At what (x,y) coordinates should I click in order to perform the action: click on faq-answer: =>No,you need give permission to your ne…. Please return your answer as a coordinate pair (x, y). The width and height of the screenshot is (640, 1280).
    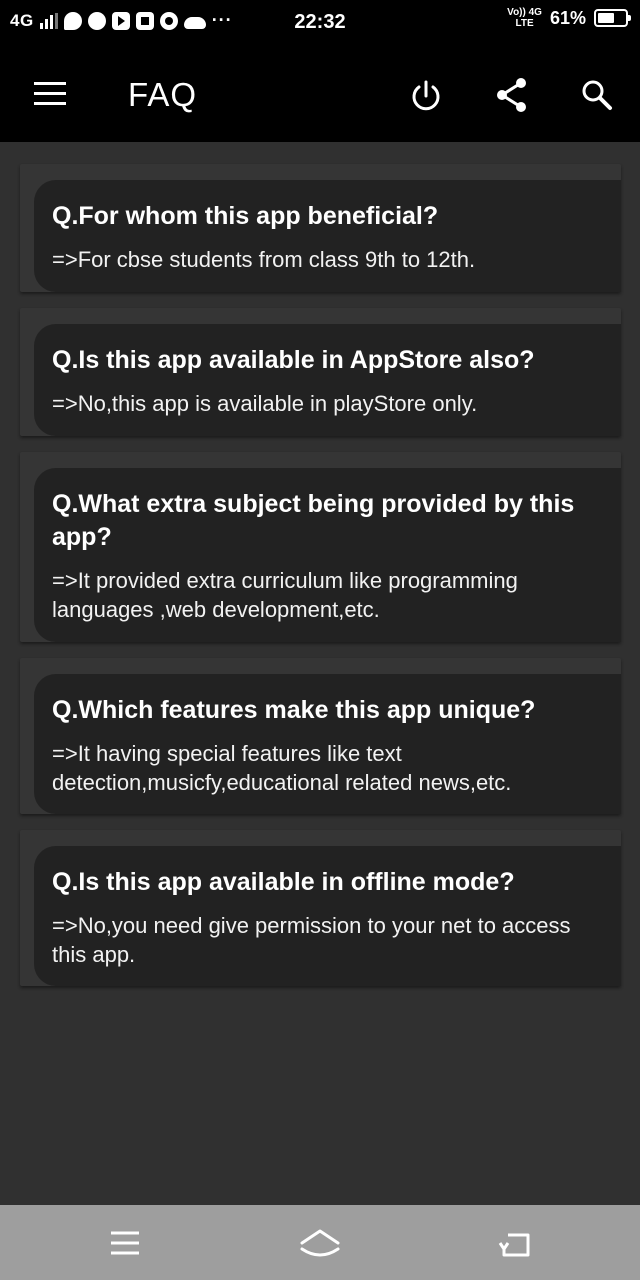
    Looking at the image, I should click on (311, 940).